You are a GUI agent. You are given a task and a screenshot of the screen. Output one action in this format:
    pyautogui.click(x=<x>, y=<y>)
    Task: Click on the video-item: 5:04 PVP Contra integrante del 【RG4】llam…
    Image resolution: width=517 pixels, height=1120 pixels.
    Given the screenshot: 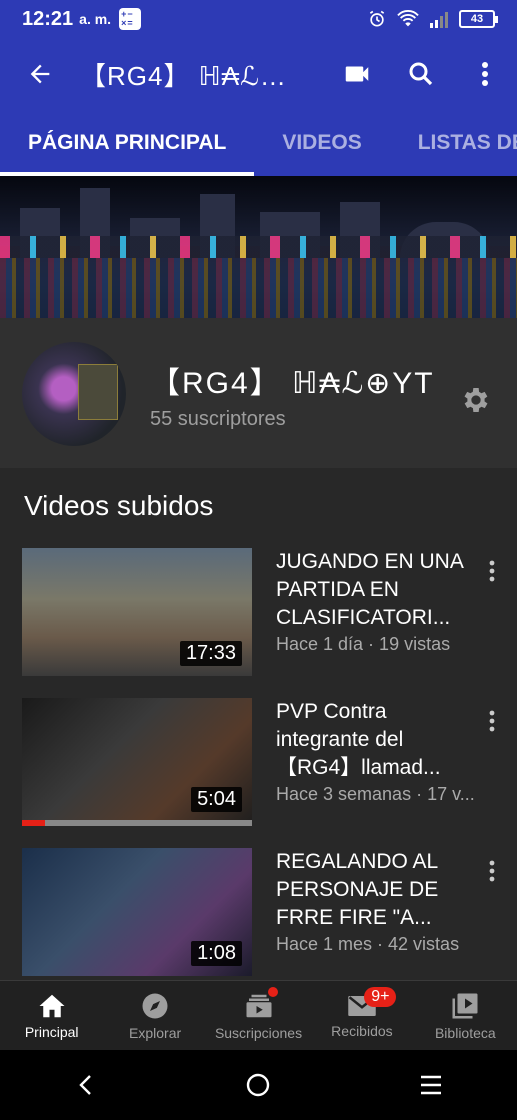 What is the action you would take?
    pyautogui.click(x=258, y=764)
    